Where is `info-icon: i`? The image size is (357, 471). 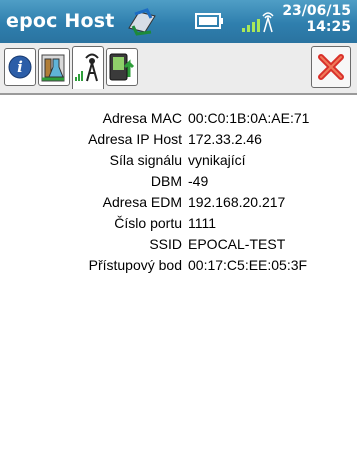
info-icon: i is located at coordinates (20, 67).